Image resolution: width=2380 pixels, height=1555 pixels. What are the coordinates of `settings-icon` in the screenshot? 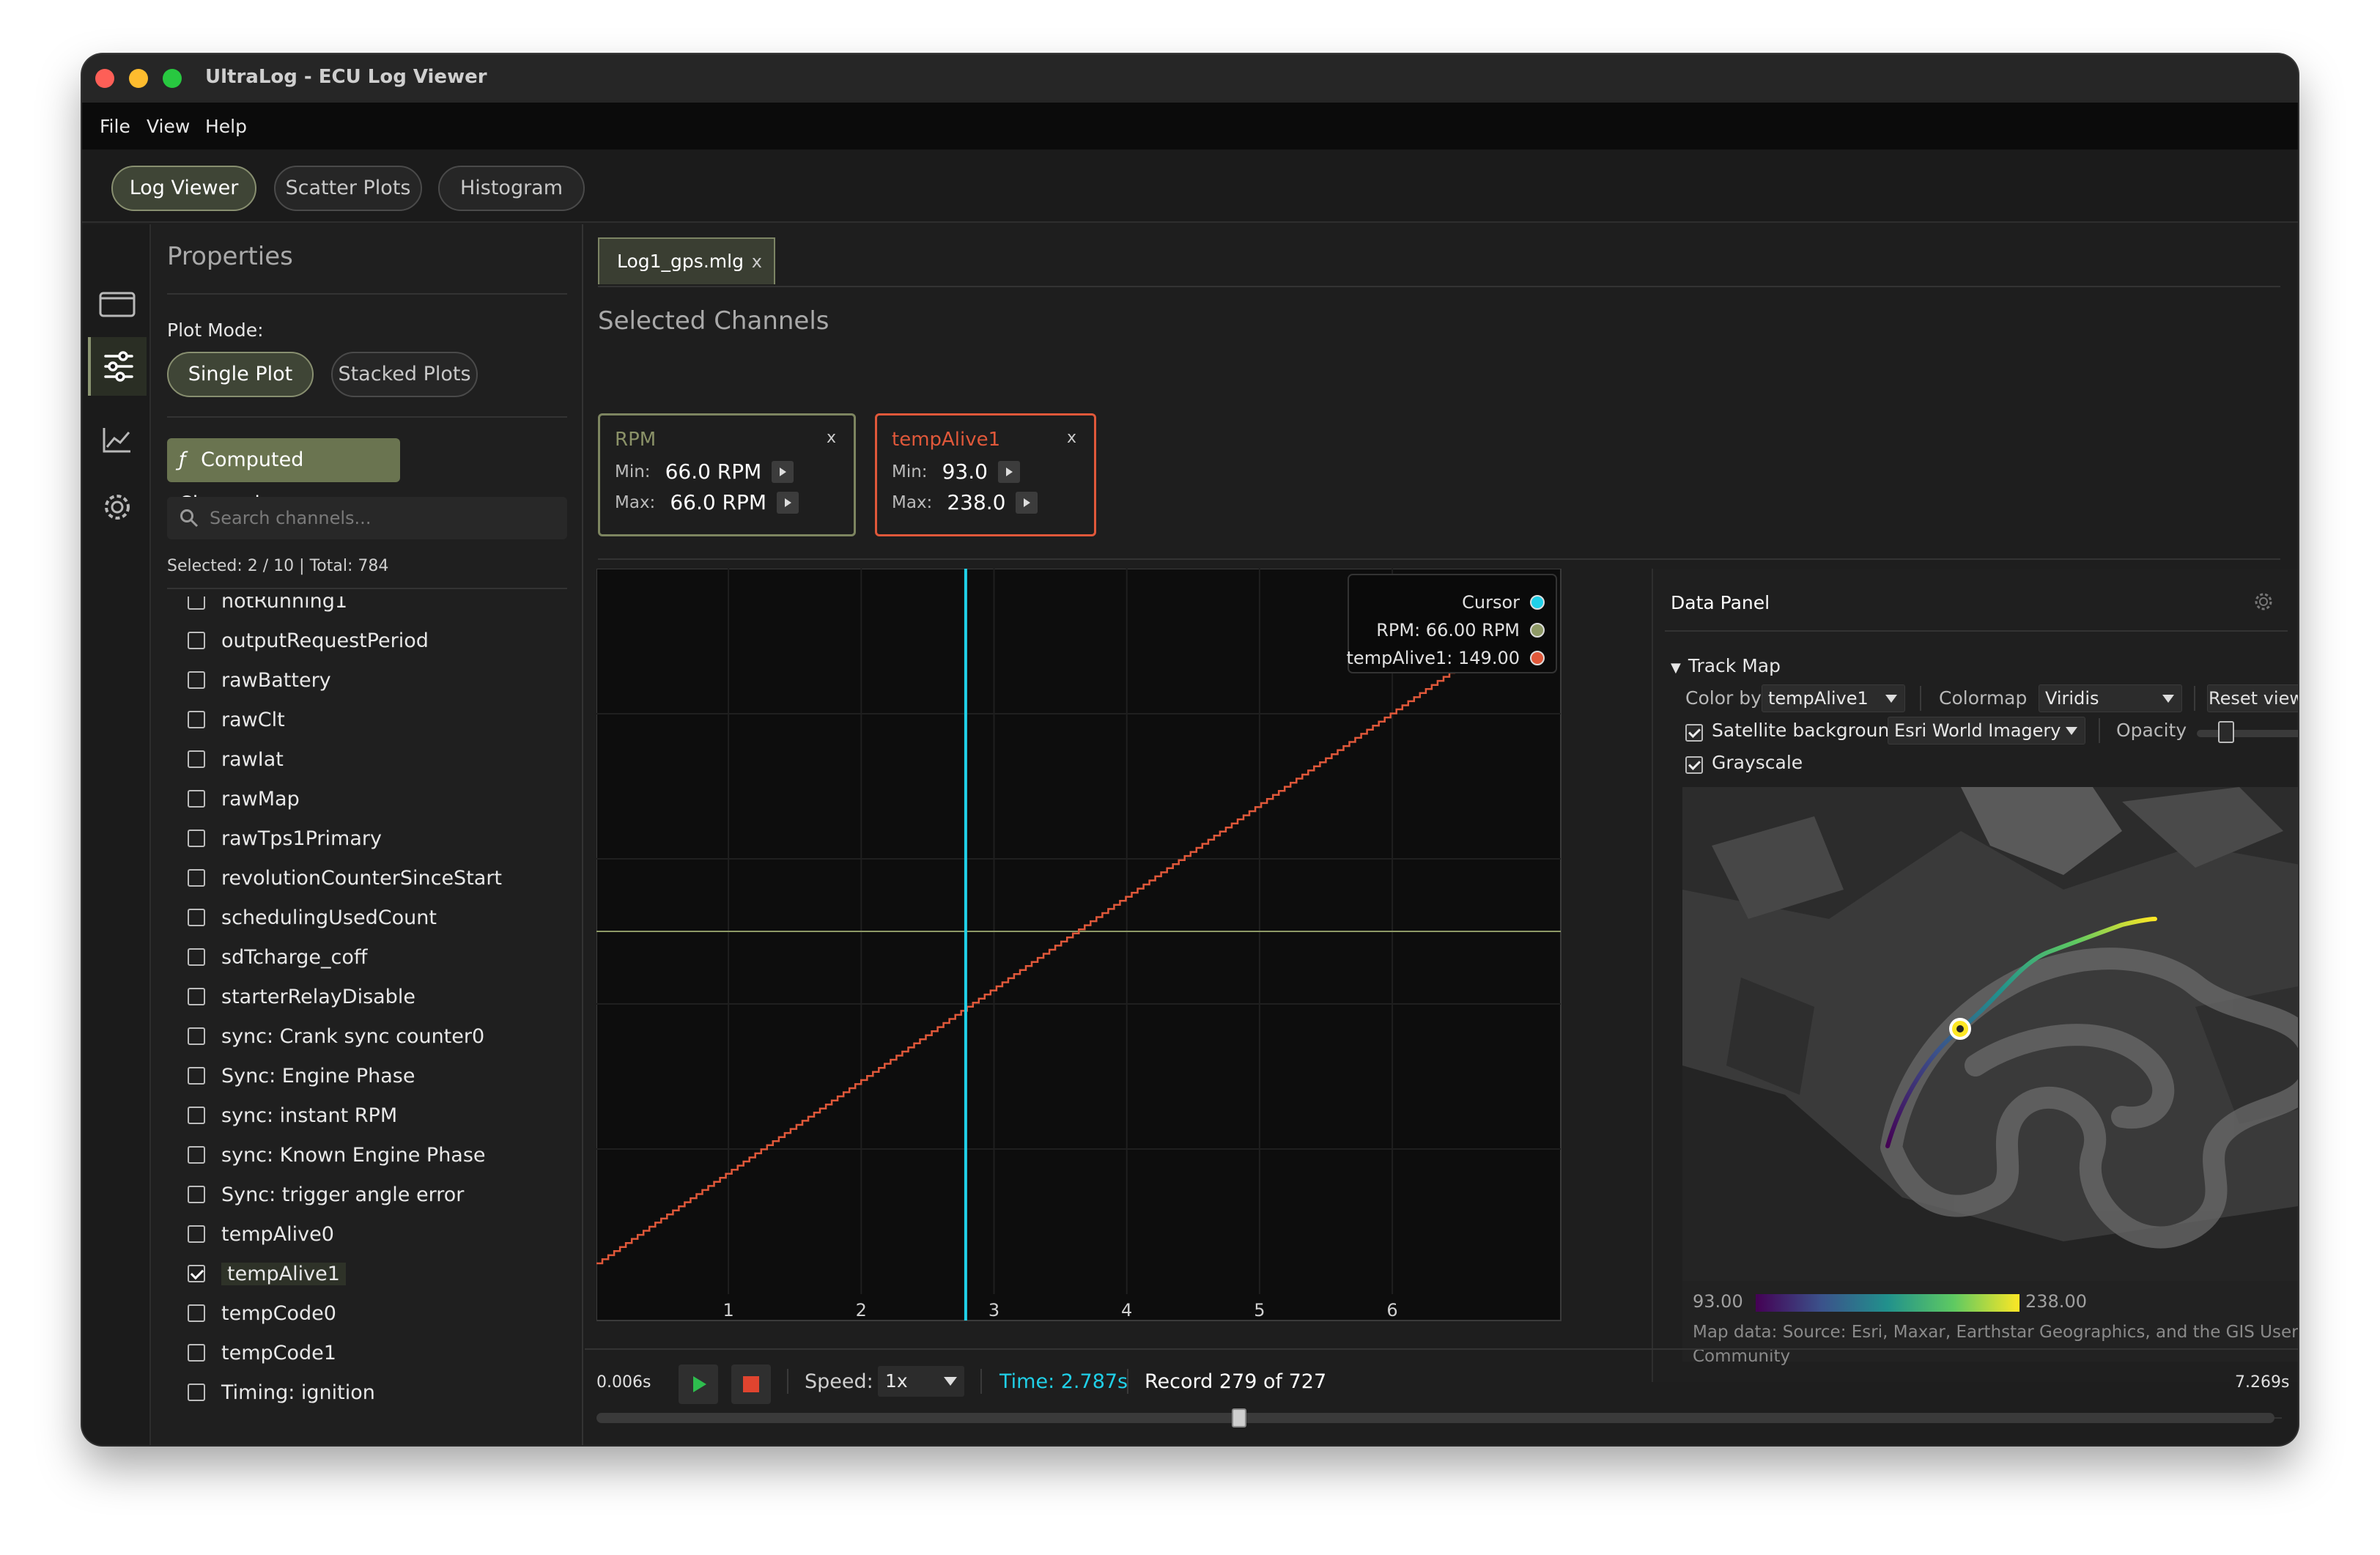 It's located at (2263, 602).